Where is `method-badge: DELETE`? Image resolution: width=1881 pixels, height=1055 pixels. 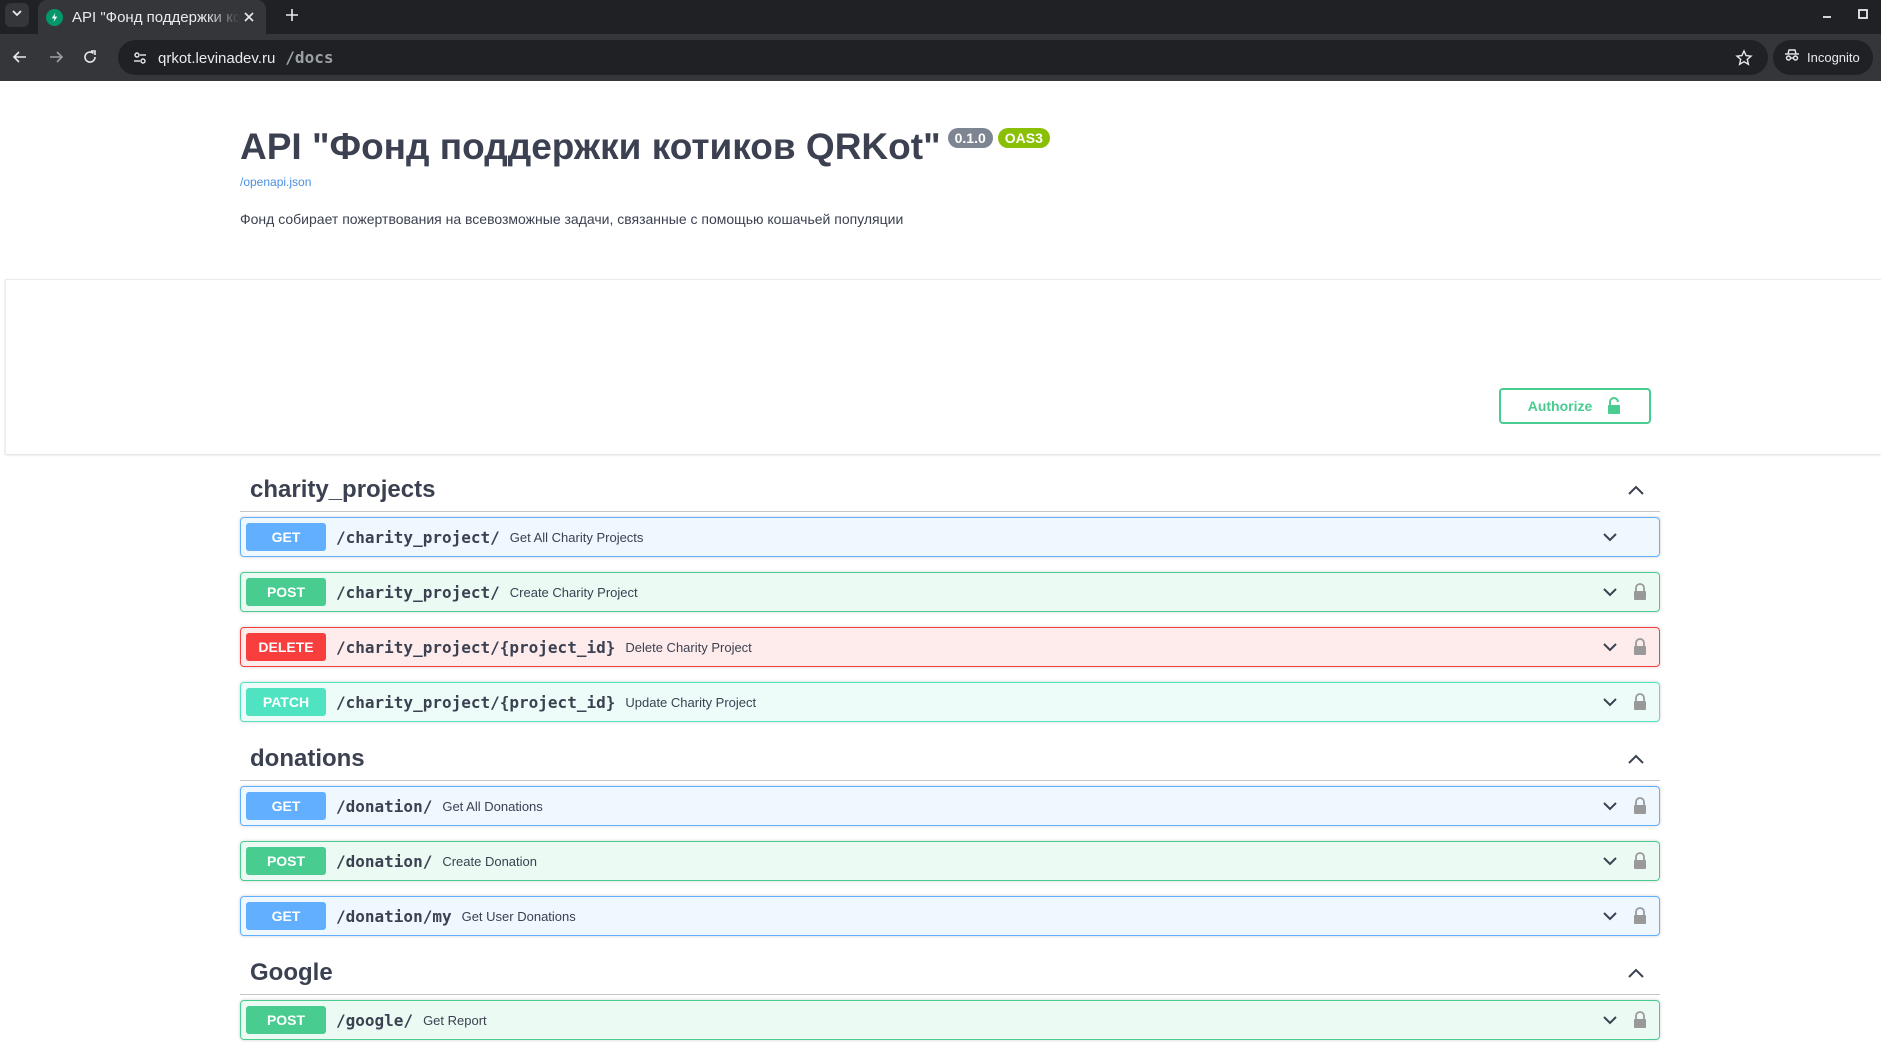 method-badge: DELETE is located at coordinates (286, 647).